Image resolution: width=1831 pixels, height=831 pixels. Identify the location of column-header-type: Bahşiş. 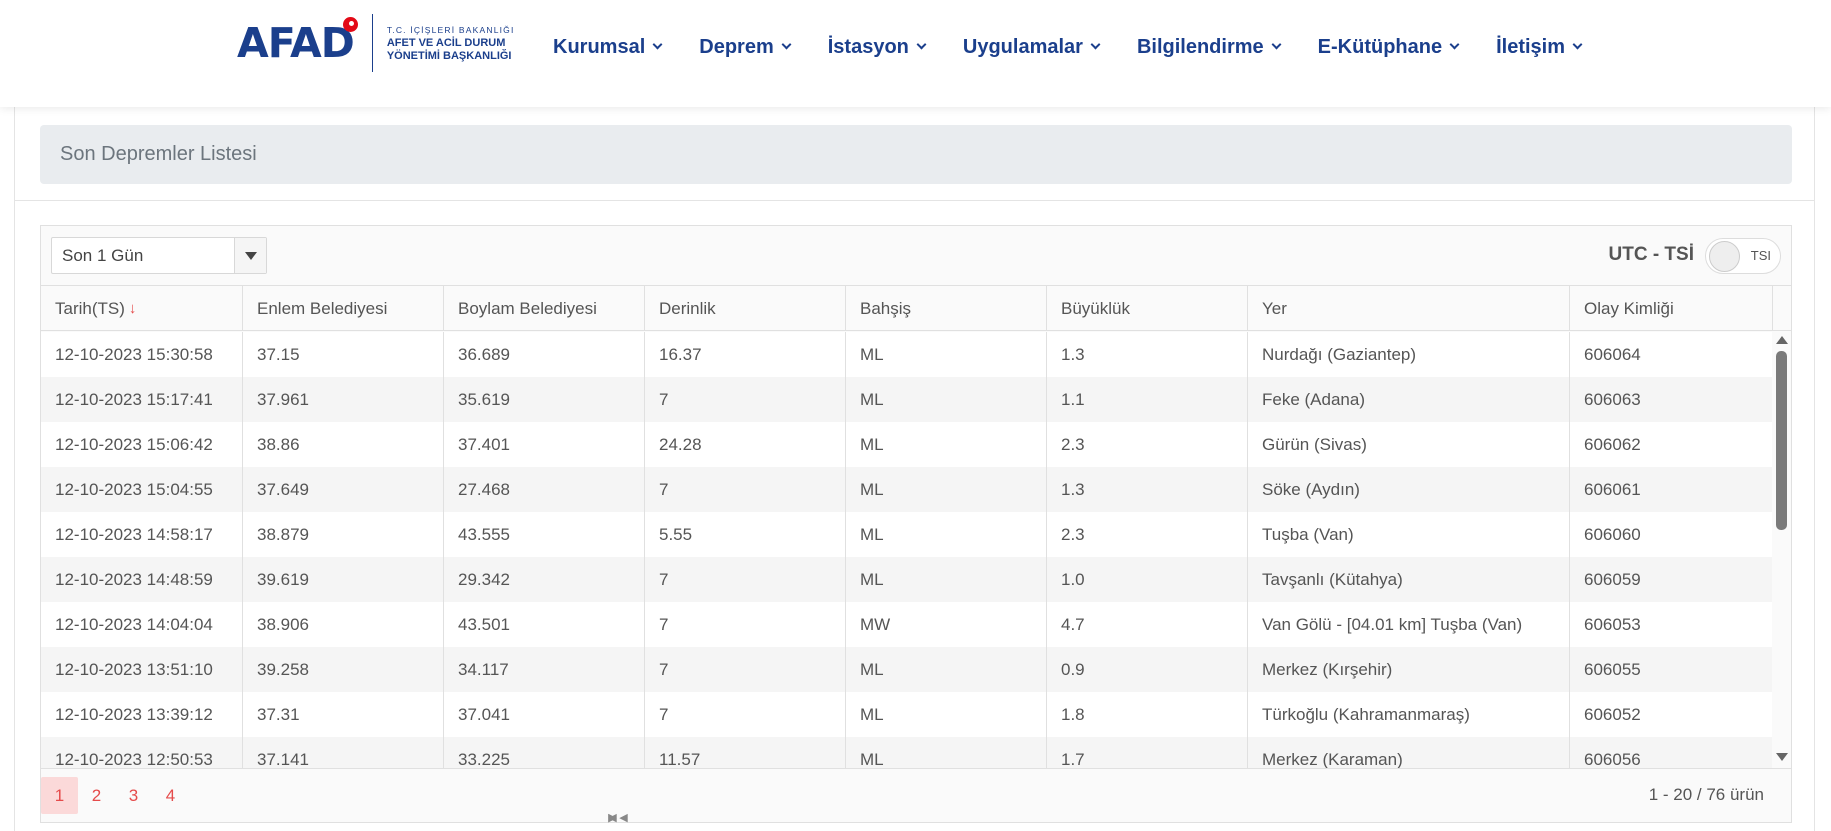
(946, 308).